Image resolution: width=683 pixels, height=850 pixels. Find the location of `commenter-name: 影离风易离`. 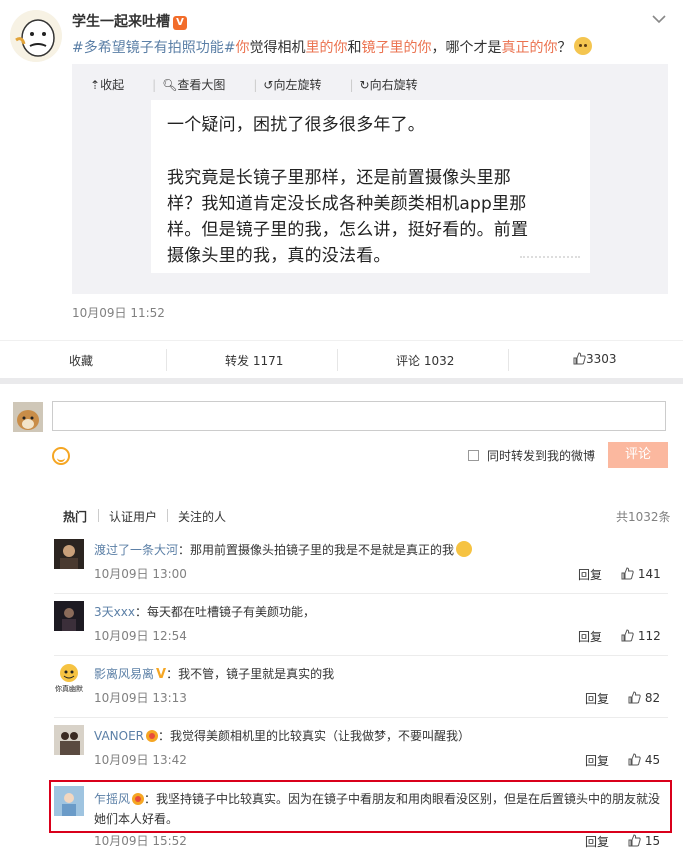

commenter-name: 影离风易离 is located at coordinates (124, 674).